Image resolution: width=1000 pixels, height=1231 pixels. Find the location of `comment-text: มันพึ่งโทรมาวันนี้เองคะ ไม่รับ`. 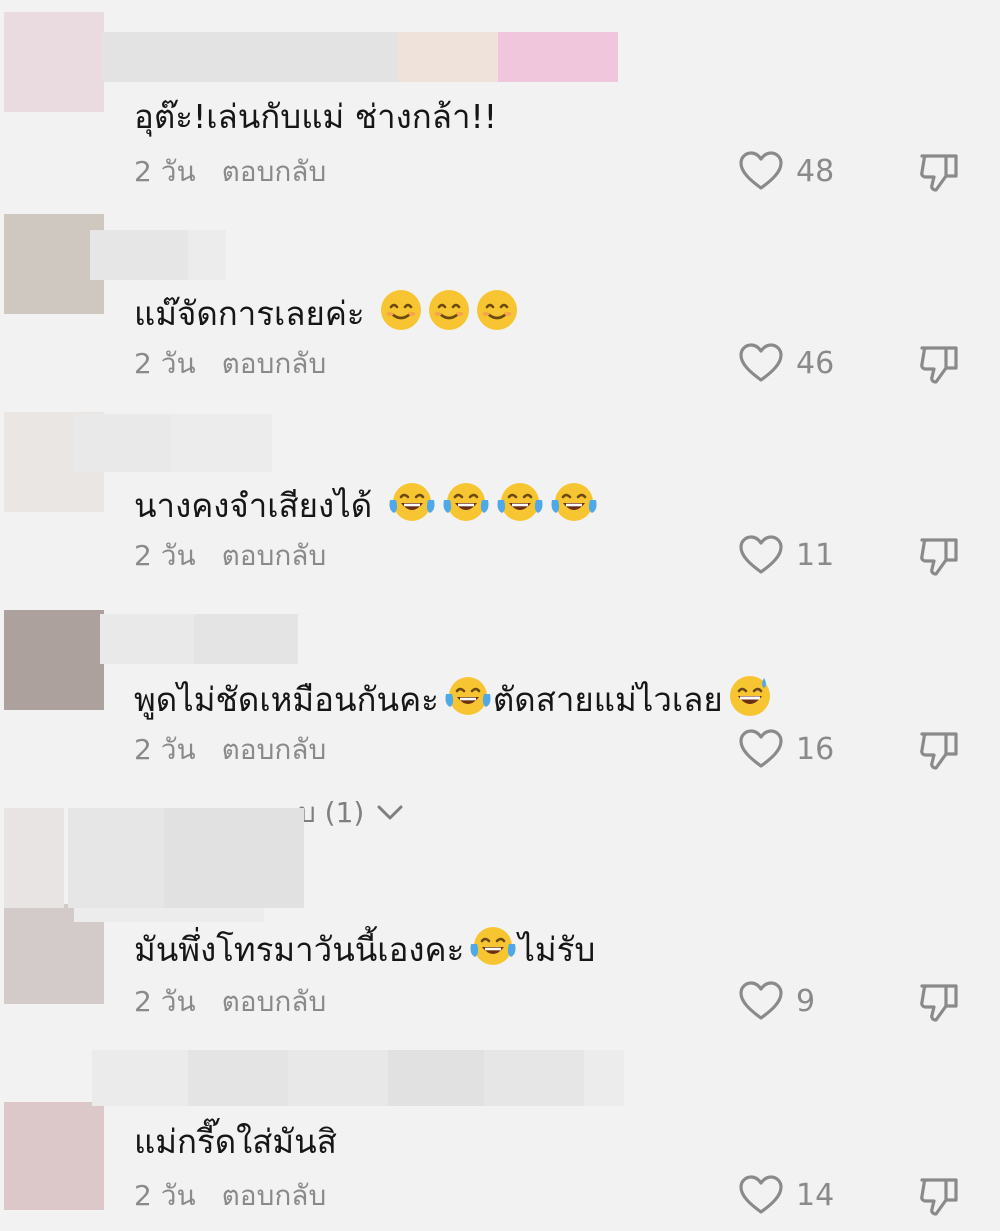

comment-text: มันพึ่งโทรมาวันนี้เองคะ ไม่รับ is located at coordinates (364, 951).